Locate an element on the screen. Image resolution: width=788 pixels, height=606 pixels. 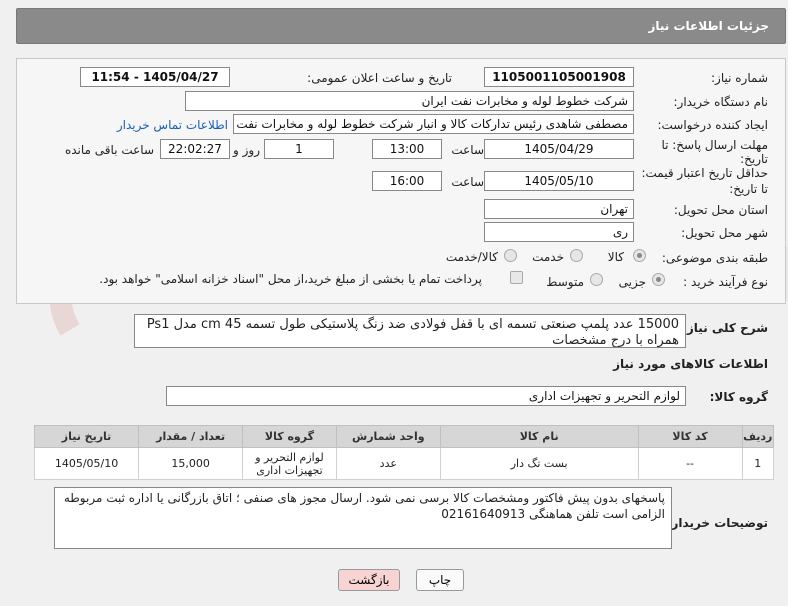
category-goods-radio is located at coordinates (639, 255).